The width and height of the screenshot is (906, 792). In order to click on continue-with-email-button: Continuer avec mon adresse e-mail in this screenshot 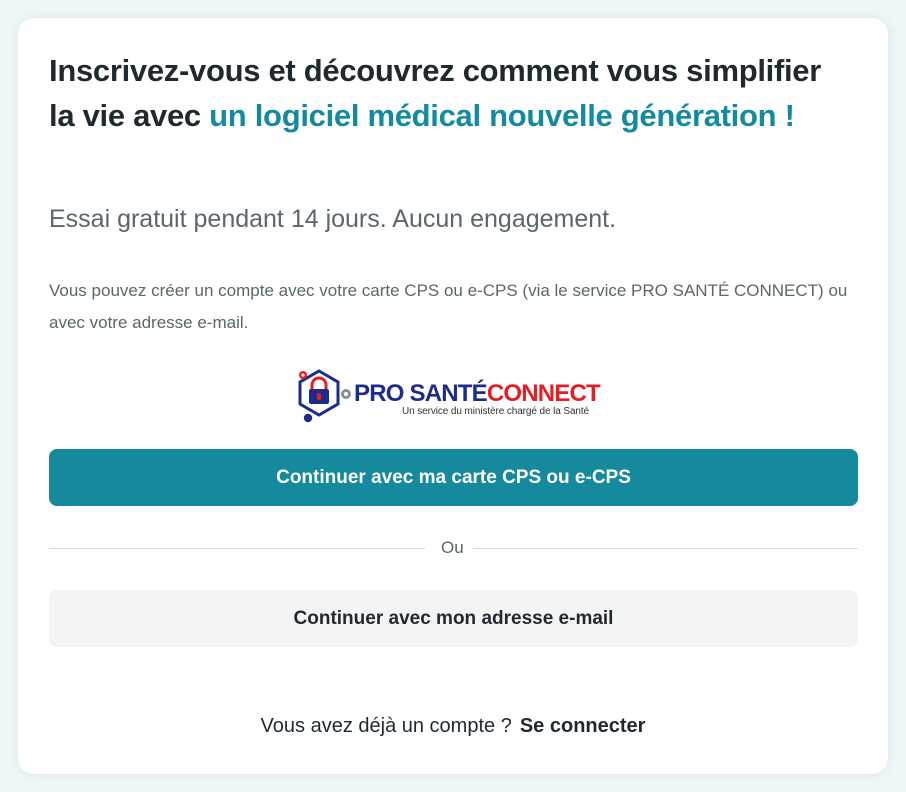, I will do `click(453, 618)`.